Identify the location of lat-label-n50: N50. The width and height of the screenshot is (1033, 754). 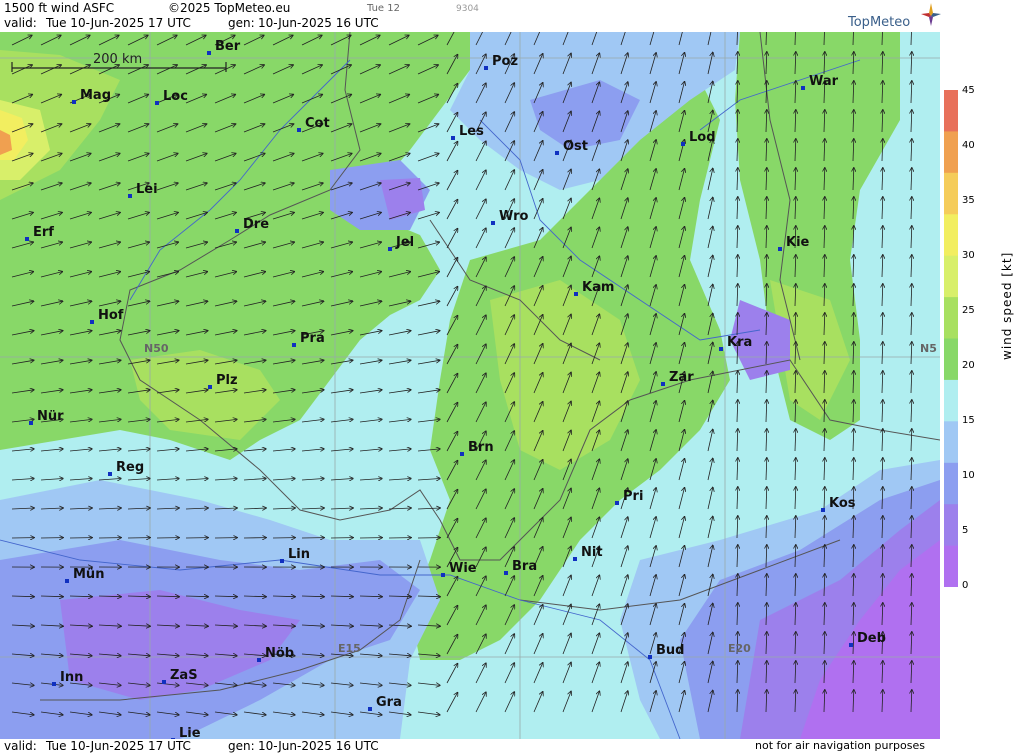
(156, 348).